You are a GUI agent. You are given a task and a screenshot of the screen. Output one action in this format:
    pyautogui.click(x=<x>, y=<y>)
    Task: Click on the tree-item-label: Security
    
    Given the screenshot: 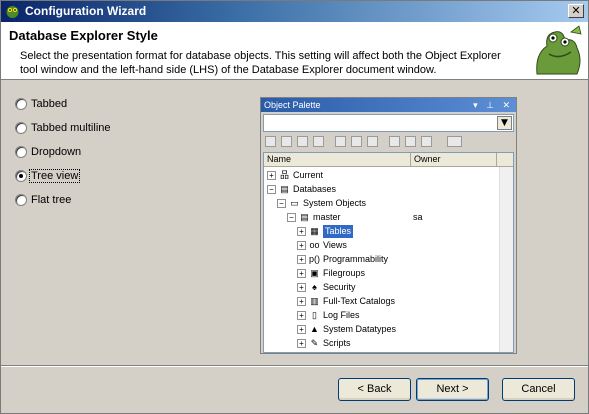 What is the action you would take?
    pyautogui.click(x=339, y=287)
    